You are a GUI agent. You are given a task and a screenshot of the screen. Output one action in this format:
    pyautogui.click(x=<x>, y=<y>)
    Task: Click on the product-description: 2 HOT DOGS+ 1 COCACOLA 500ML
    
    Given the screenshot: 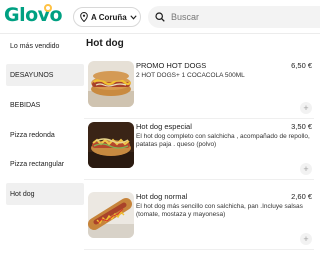 What is the action you would take?
    pyautogui.click(x=190, y=75)
    